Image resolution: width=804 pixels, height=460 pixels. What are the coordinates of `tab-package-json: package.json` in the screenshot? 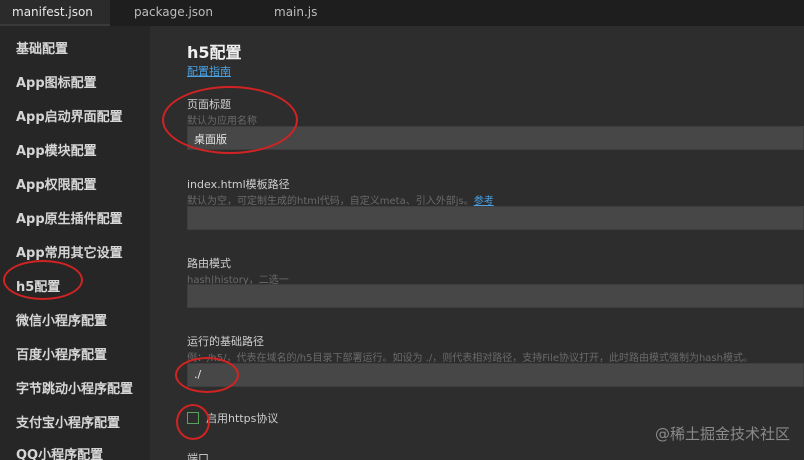 It's located at (175, 13).